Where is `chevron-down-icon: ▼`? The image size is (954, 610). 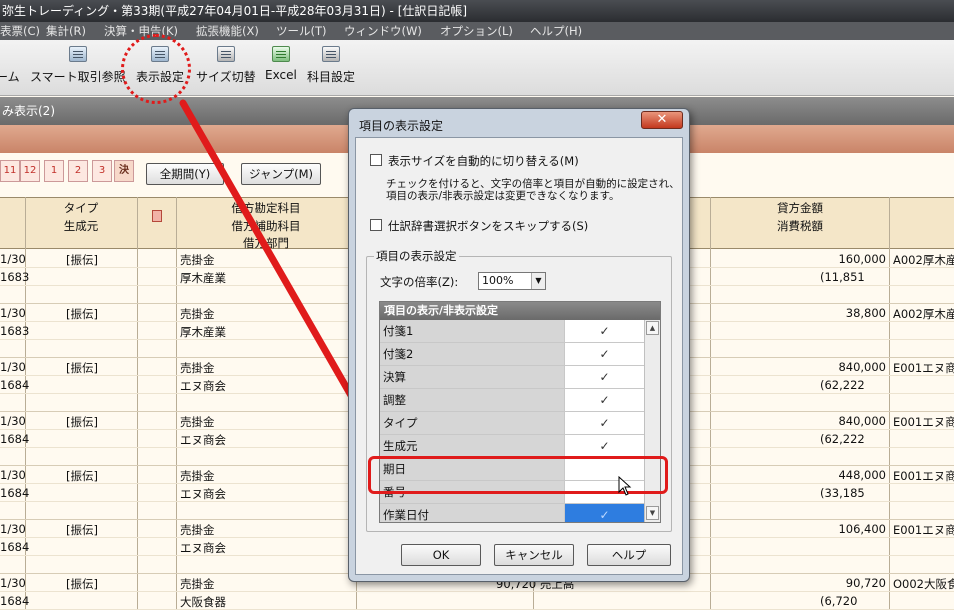 chevron-down-icon: ▼ is located at coordinates (538, 281).